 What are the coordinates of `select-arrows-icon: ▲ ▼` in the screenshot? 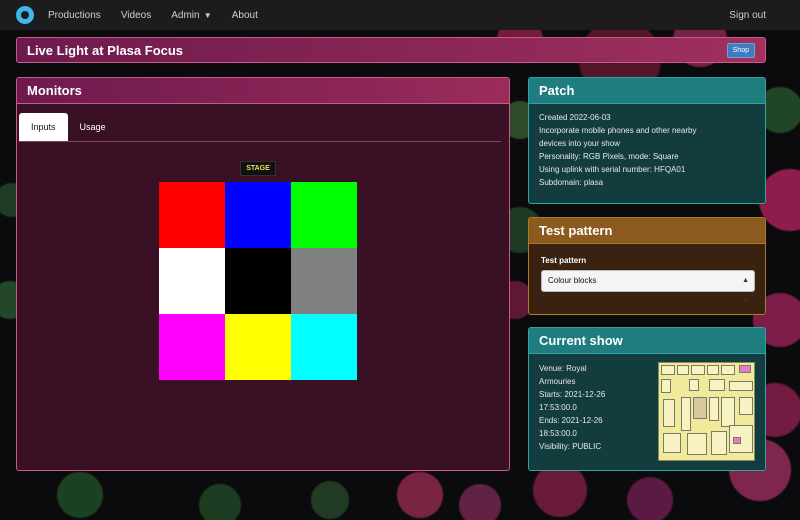 It's located at (745, 290).